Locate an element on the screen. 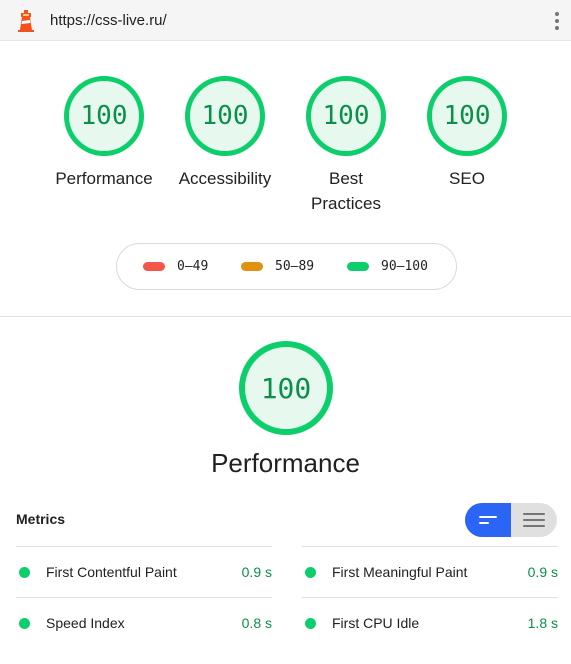 This screenshot has height=664, width=571. legend-range: 90–100 is located at coordinates (404, 266).